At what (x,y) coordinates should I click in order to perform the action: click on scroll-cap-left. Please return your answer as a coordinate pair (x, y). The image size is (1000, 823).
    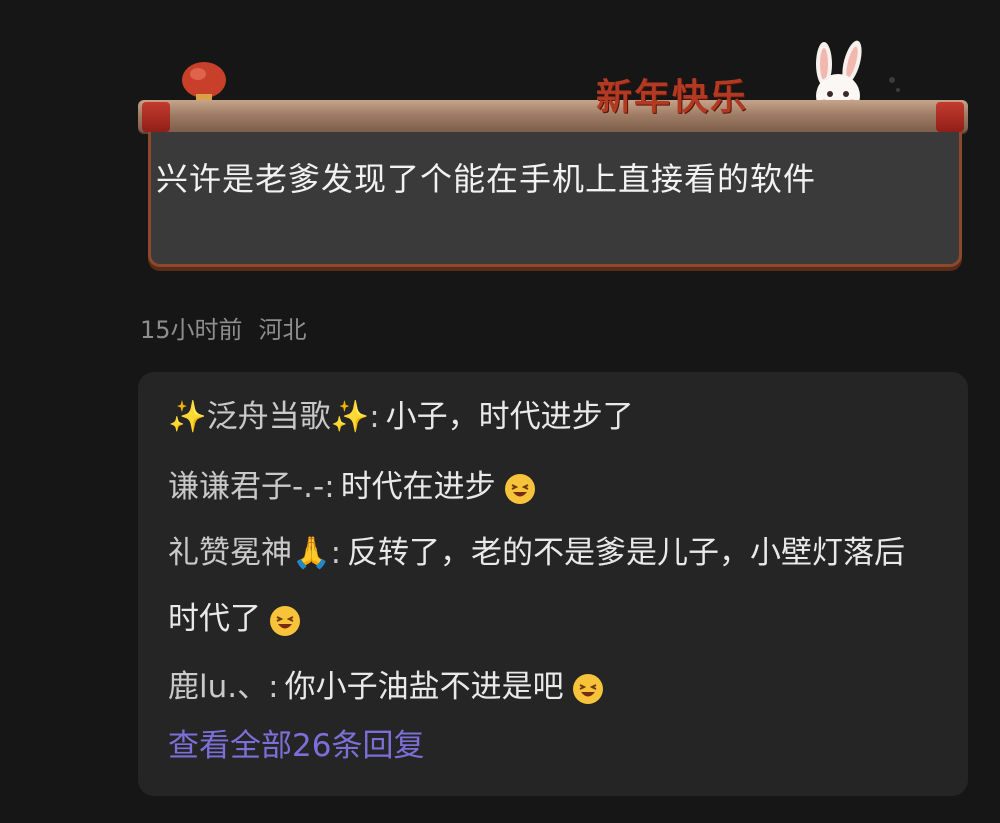
    Looking at the image, I should click on (156, 117).